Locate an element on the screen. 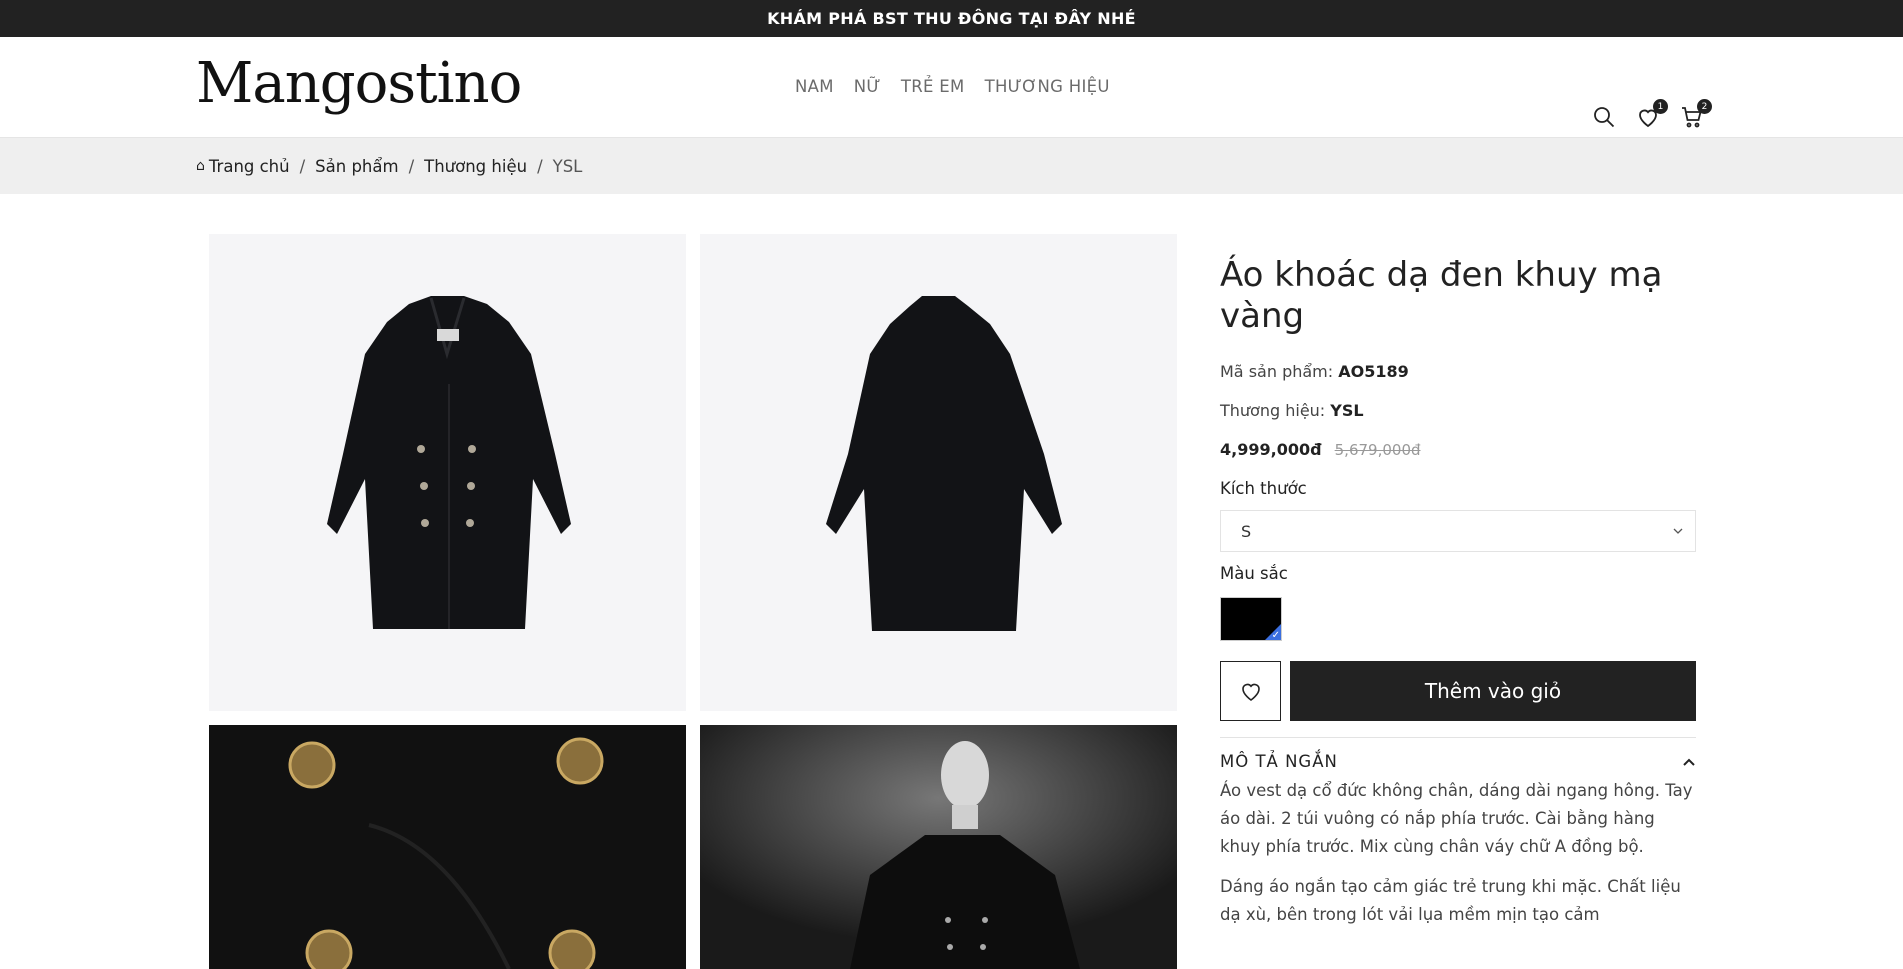  site-header: Mangostino NAM NỮ TRẺ EM THƯƠNG HIỆU 1 2 is located at coordinates (951, 87).